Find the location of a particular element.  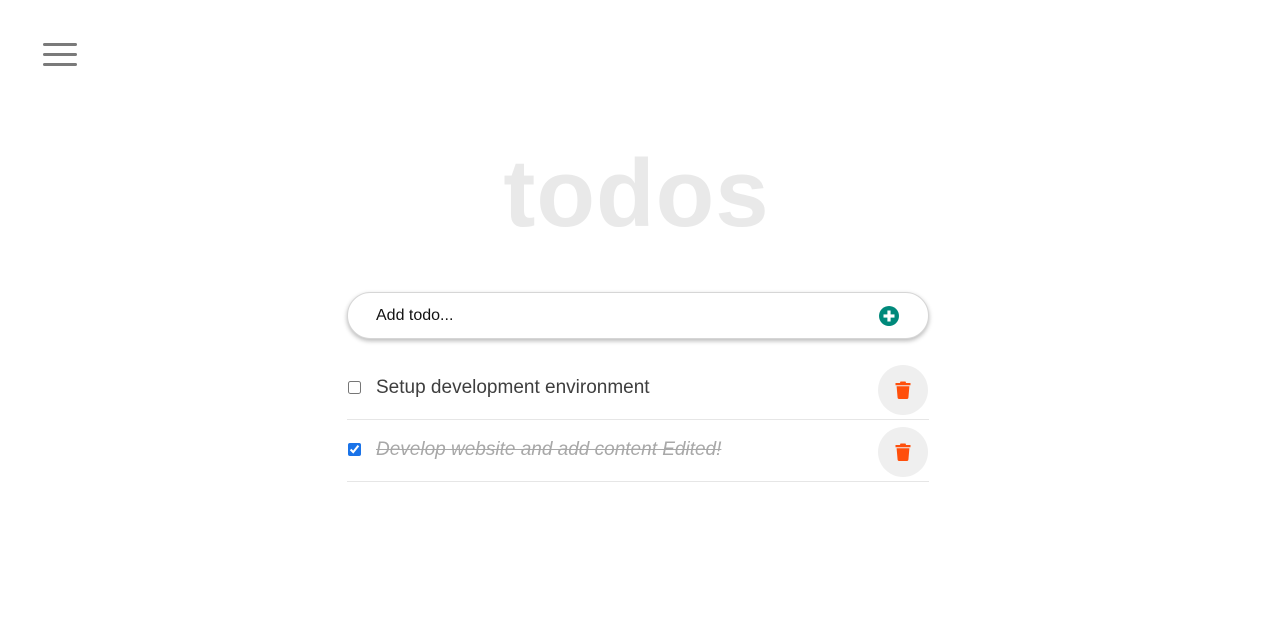

todo-item: Setup development environment is located at coordinates (638, 389).